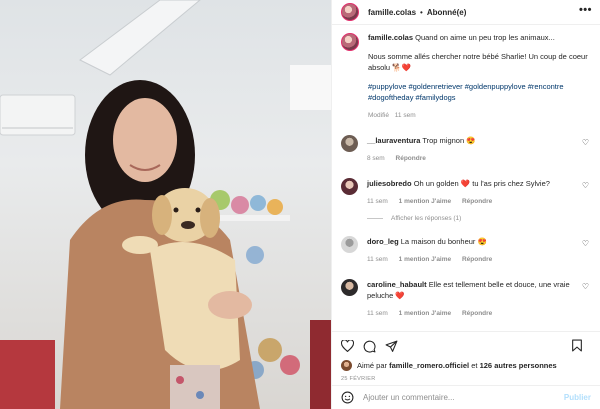 This screenshot has width=600, height=409. What do you see at coordinates (479, 115) in the screenshot?
I see `caption-meta: Modifié 11 sem` at bounding box center [479, 115].